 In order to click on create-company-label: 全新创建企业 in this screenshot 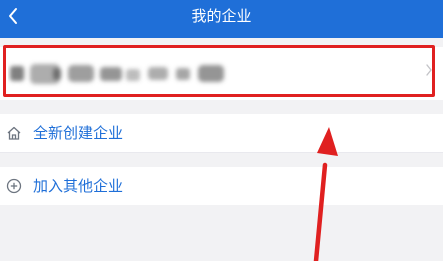, I will do `click(78, 133)`.